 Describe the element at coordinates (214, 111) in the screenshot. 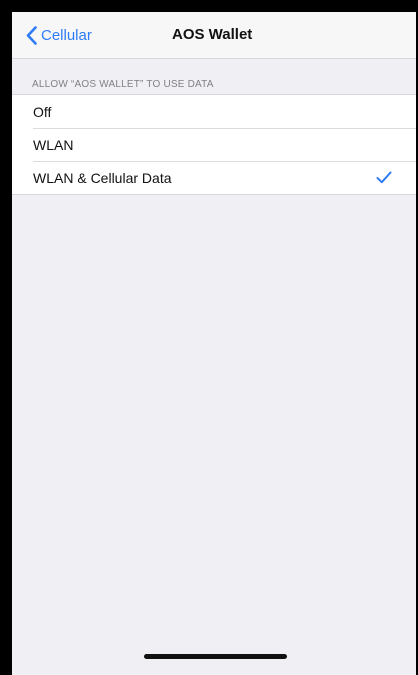

I see `option-off: Off` at that location.